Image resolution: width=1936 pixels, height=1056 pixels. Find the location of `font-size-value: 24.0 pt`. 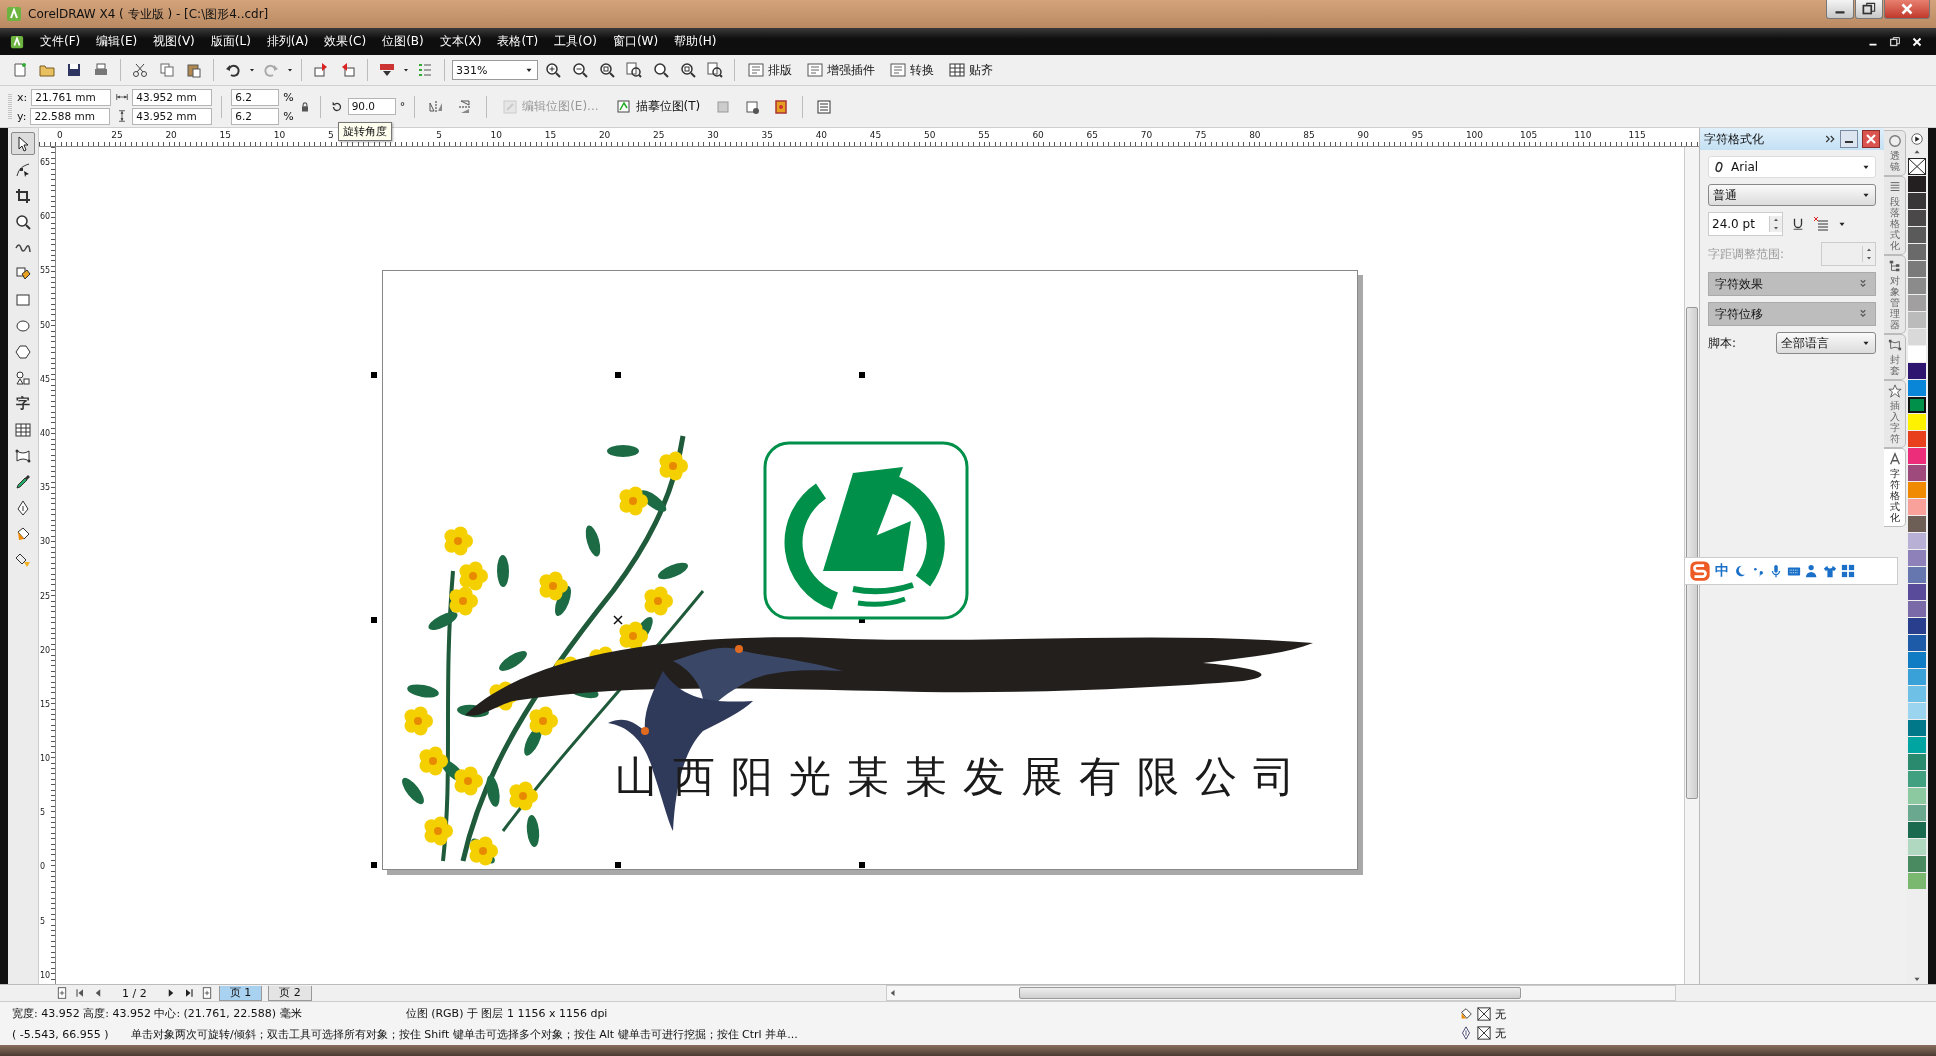

font-size-value: 24.0 pt is located at coordinates (1733, 224).